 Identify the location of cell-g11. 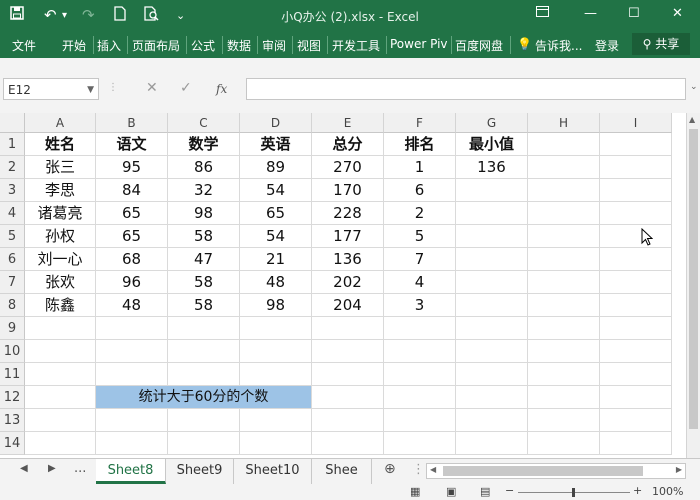
(492, 374).